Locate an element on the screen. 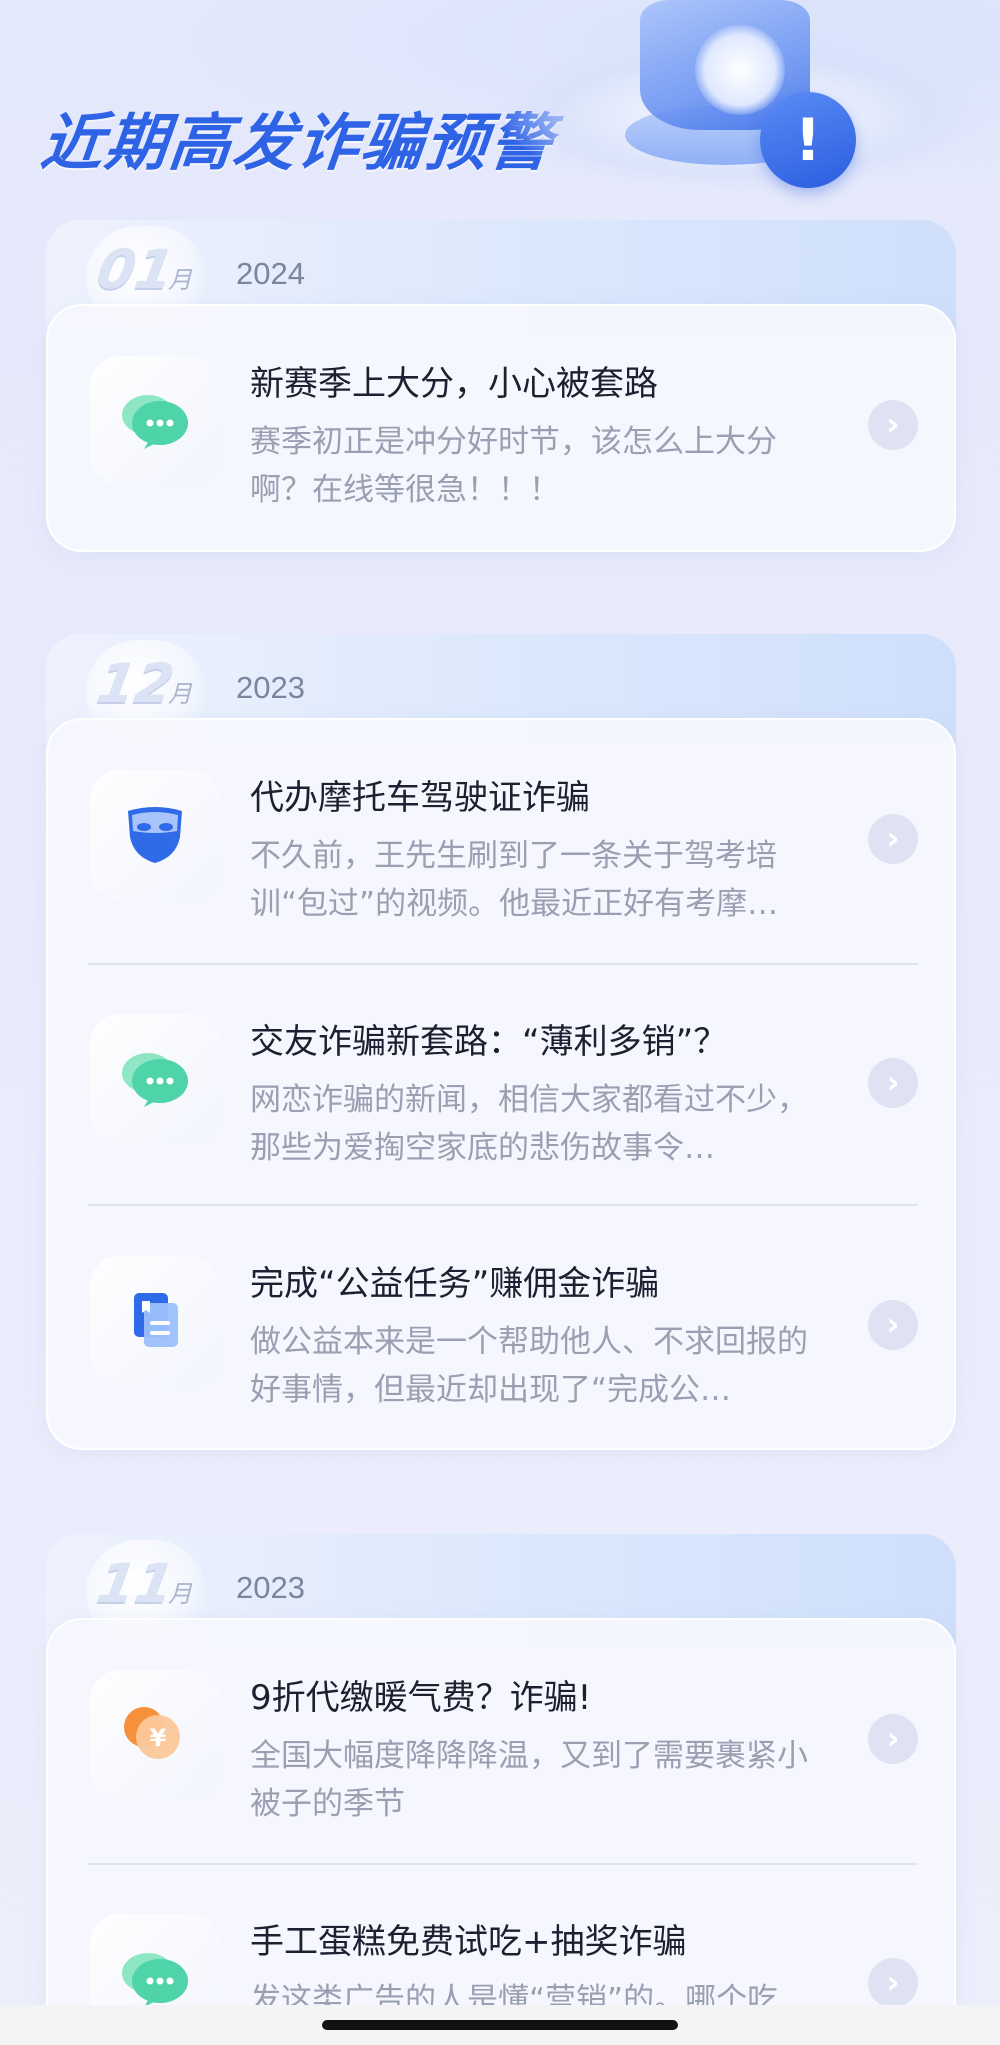 The height and width of the screenshot is (2045, 1000). alarm-light is located at coordinates (740, 70).